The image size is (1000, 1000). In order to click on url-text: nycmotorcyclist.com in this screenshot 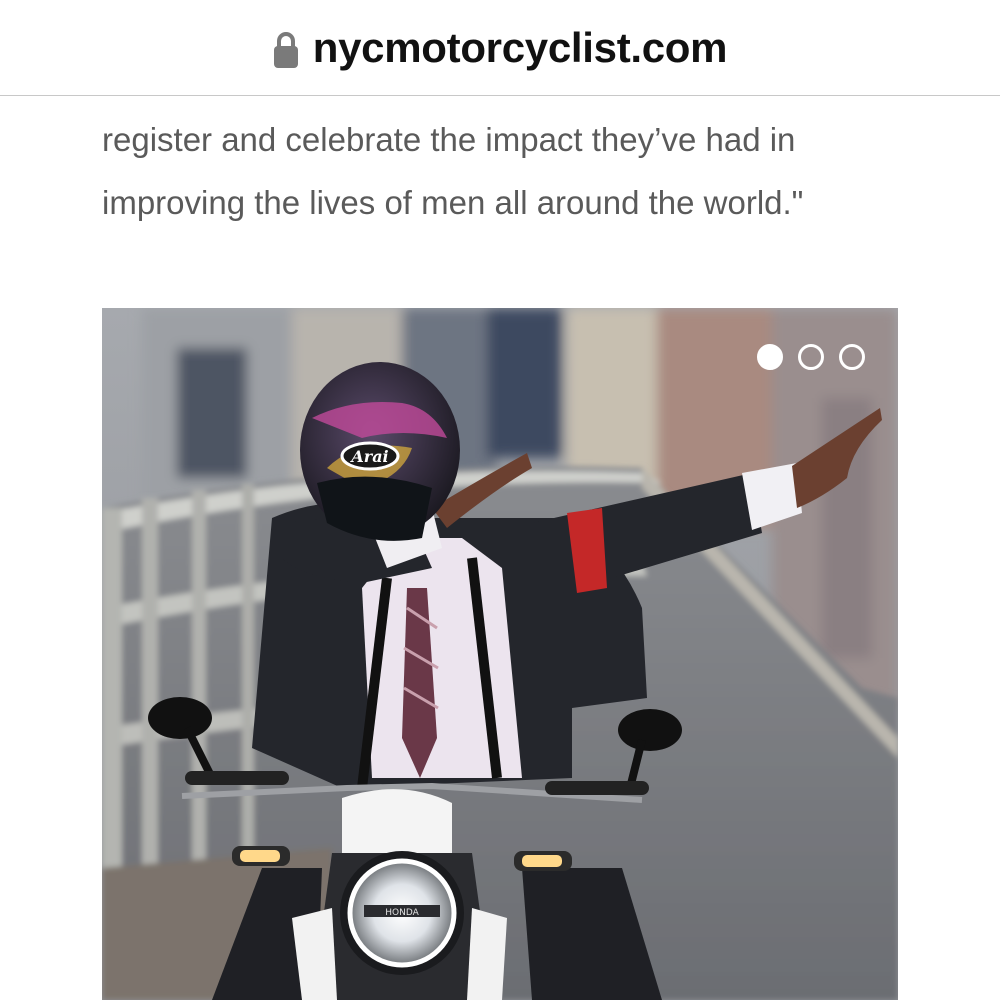, I will do `click(520, 48)`.